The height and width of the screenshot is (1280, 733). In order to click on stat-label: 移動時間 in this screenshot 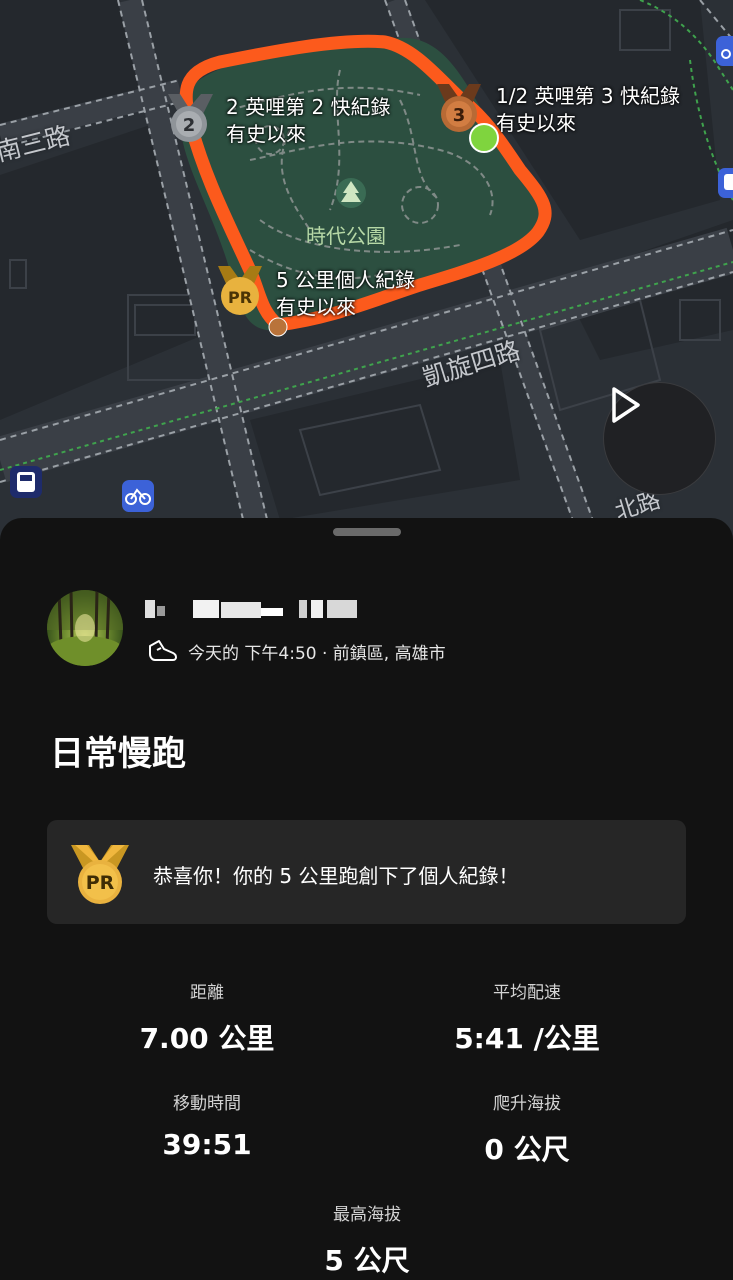, I will do `click(207, 1104)`.